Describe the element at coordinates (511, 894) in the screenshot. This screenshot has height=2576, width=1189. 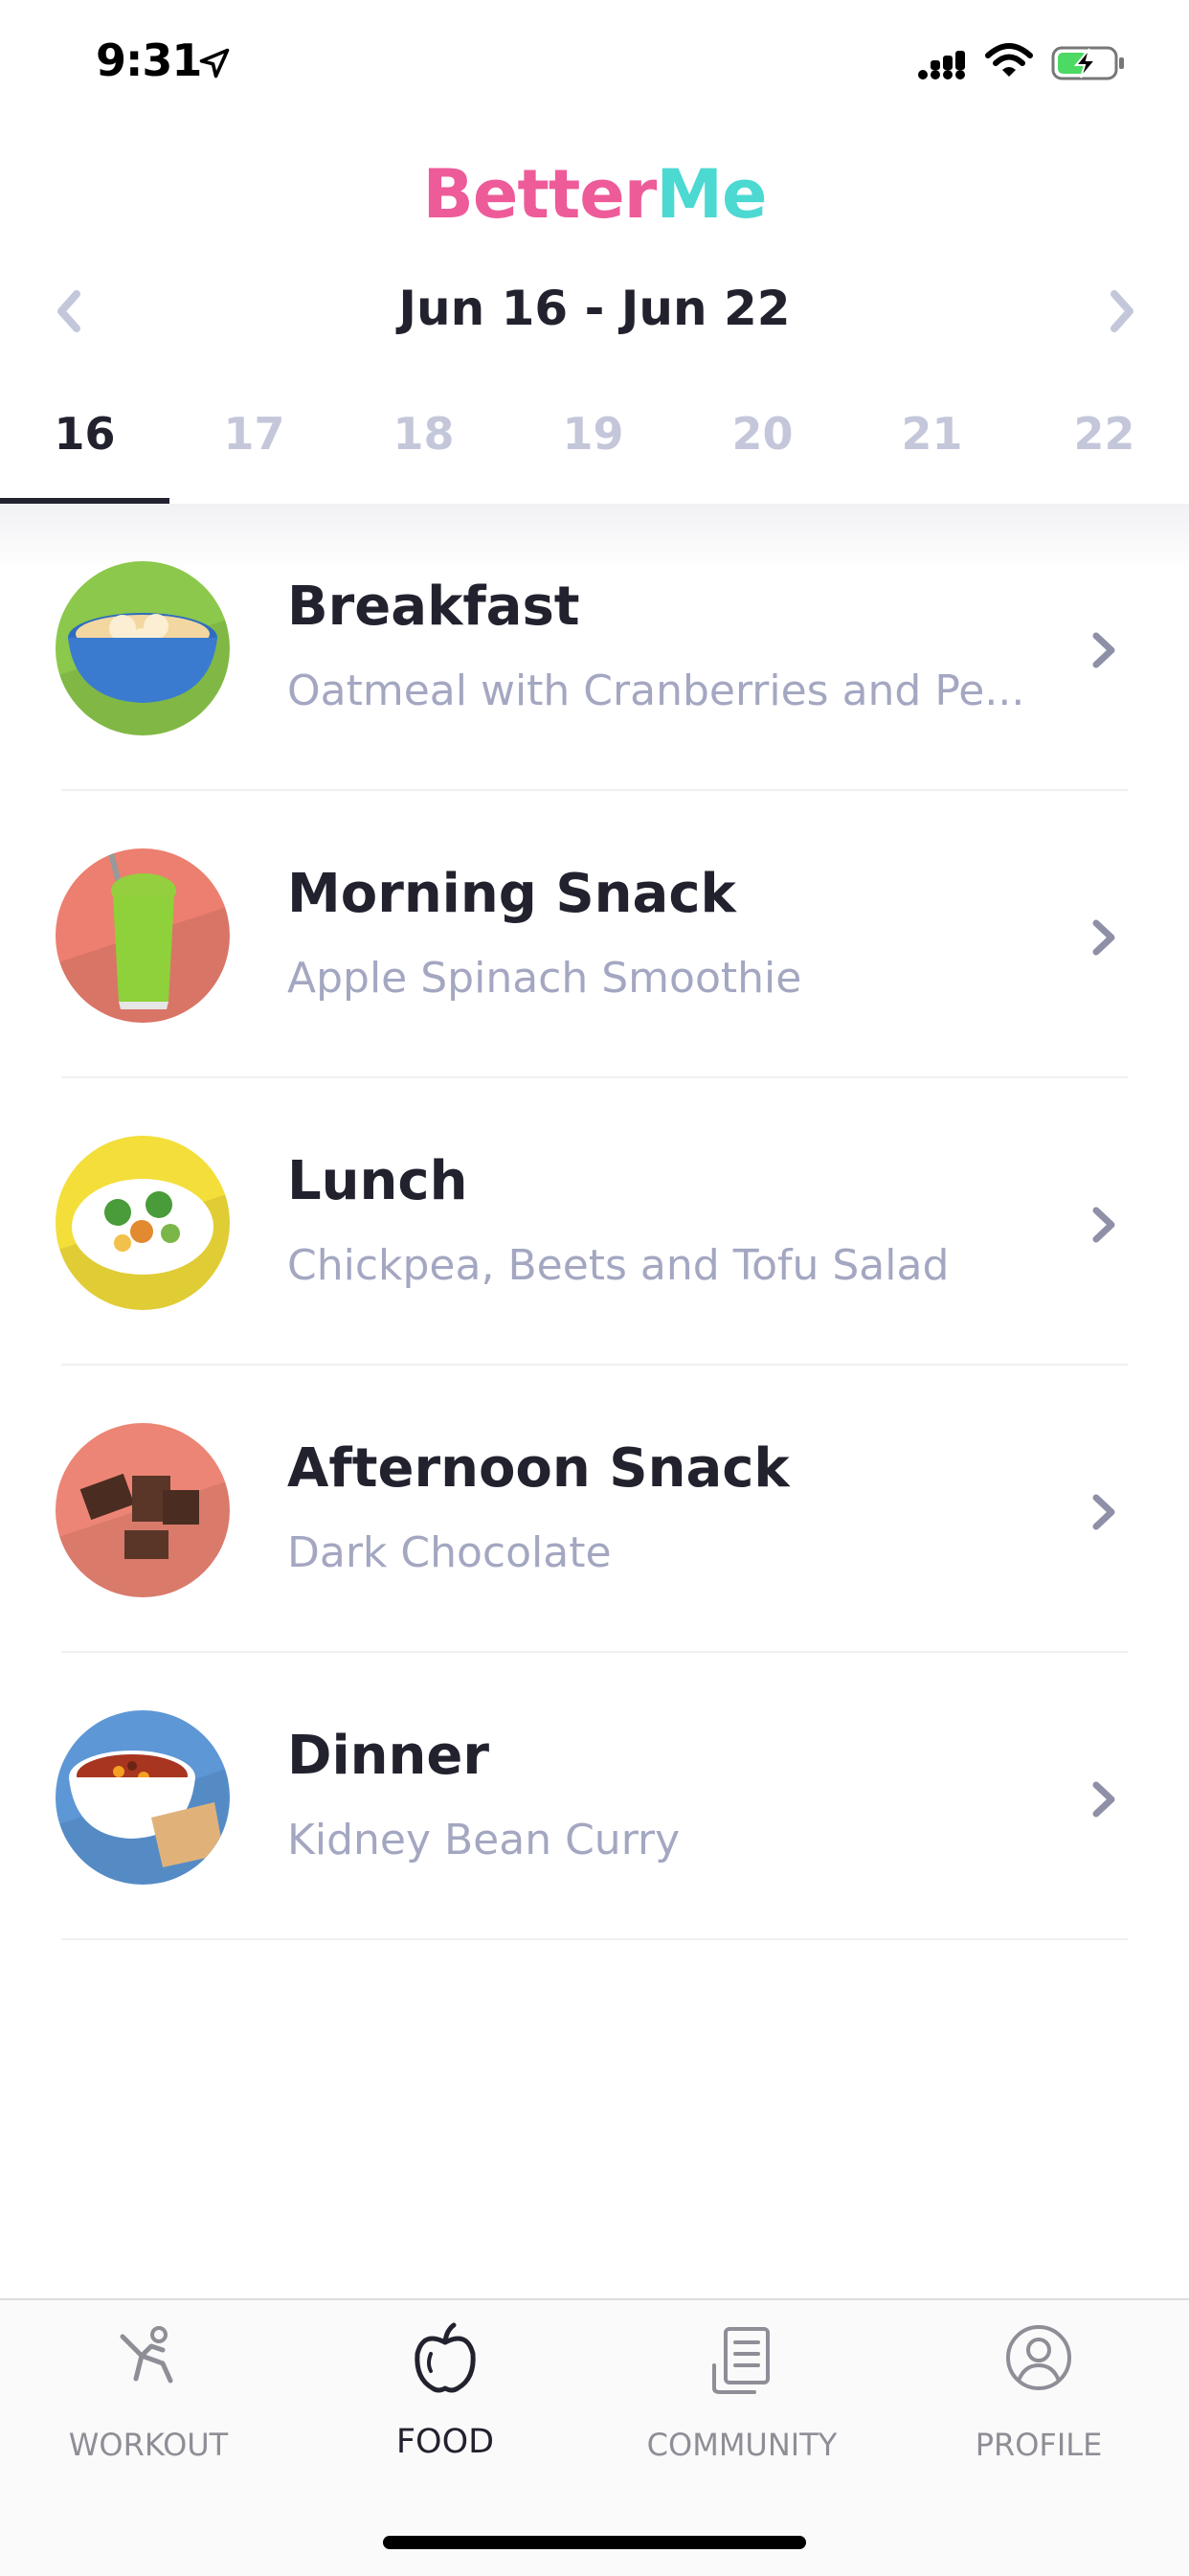
I see `meal-name: Morning Snack` at that location.